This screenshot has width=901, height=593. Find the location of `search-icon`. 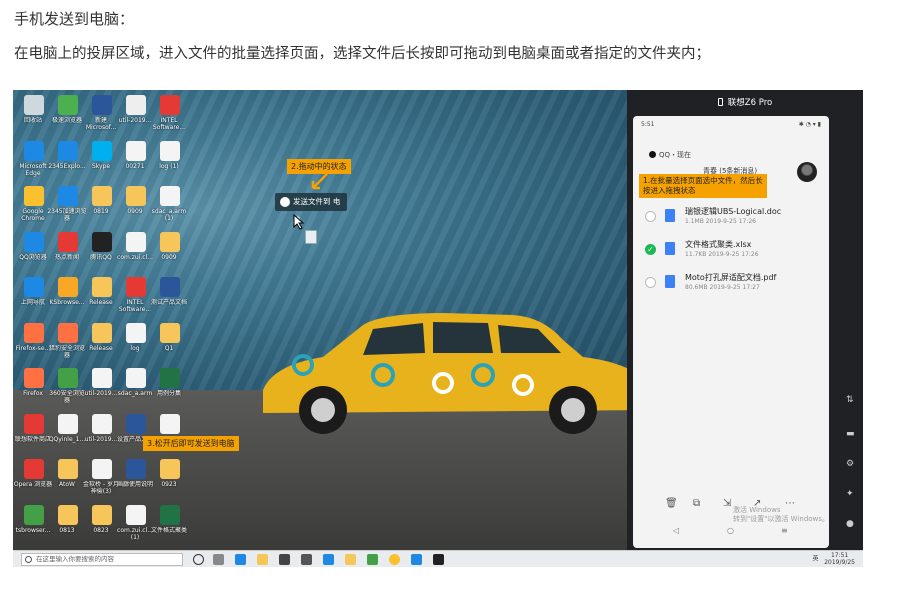

search-icon is located at coordinates (28, 559).